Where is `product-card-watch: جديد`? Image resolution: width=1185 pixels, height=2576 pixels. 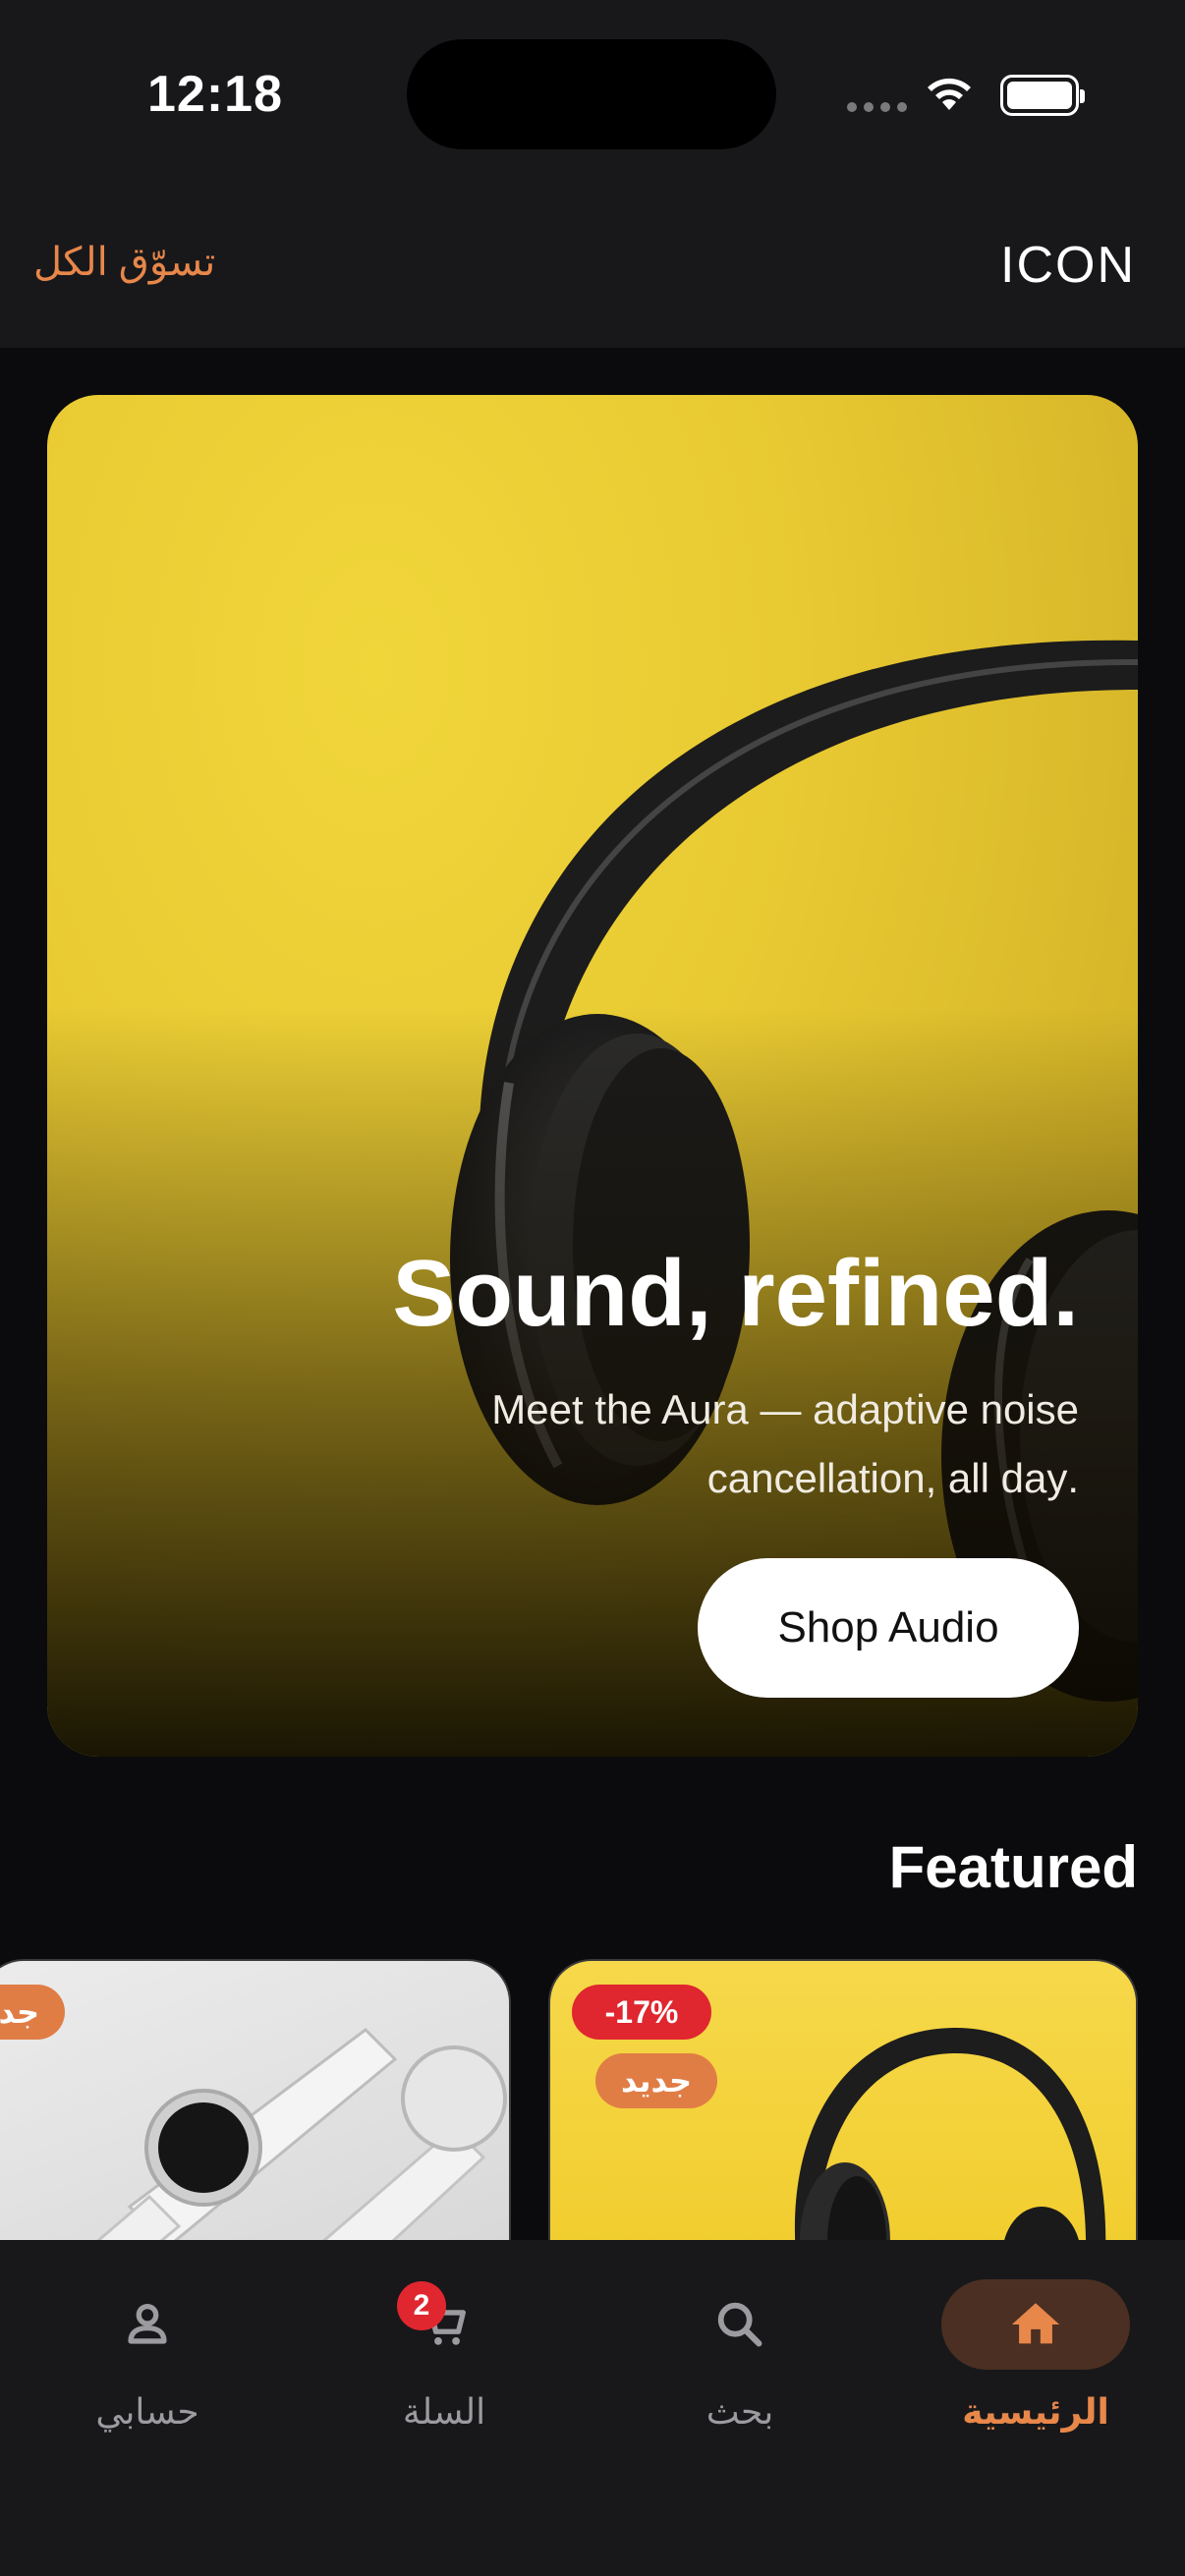 product-card-watch: جديد is located at coordinates (256, 2106).